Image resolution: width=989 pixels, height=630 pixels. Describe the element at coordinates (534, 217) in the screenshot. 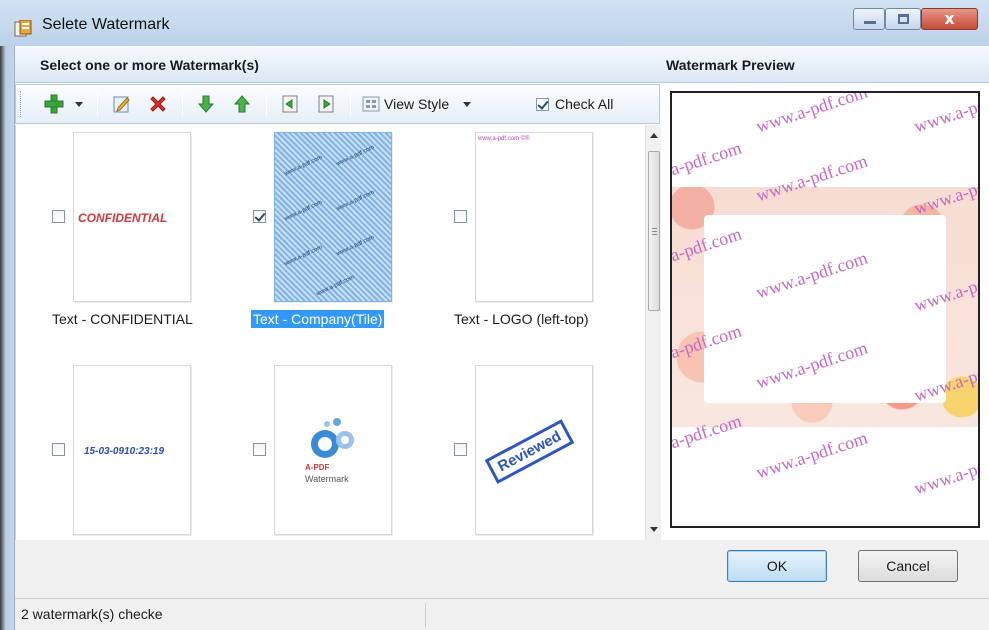

I see `watermark-thumbnail: www.a-pdf.com ©®` at that location.